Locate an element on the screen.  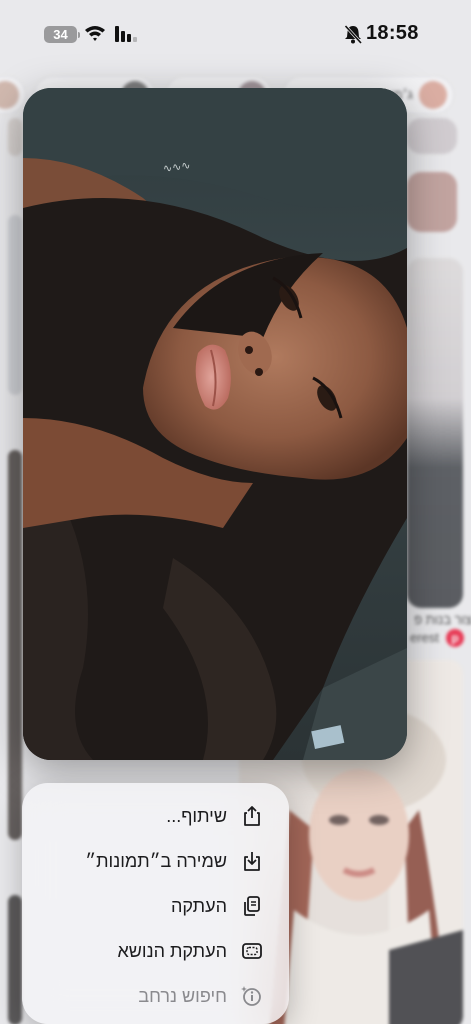
wifi-icon is located at coordinates (95, 33).